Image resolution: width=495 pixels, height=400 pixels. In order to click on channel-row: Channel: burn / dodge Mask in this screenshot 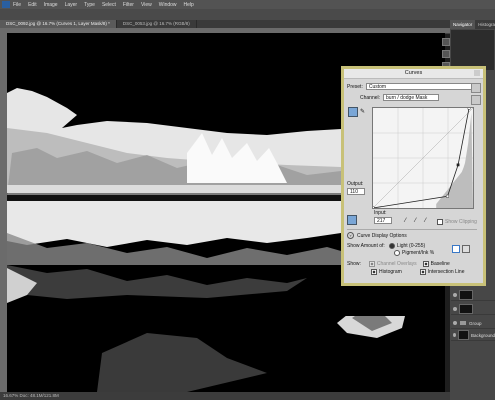, I will do `click(400, 97)`.